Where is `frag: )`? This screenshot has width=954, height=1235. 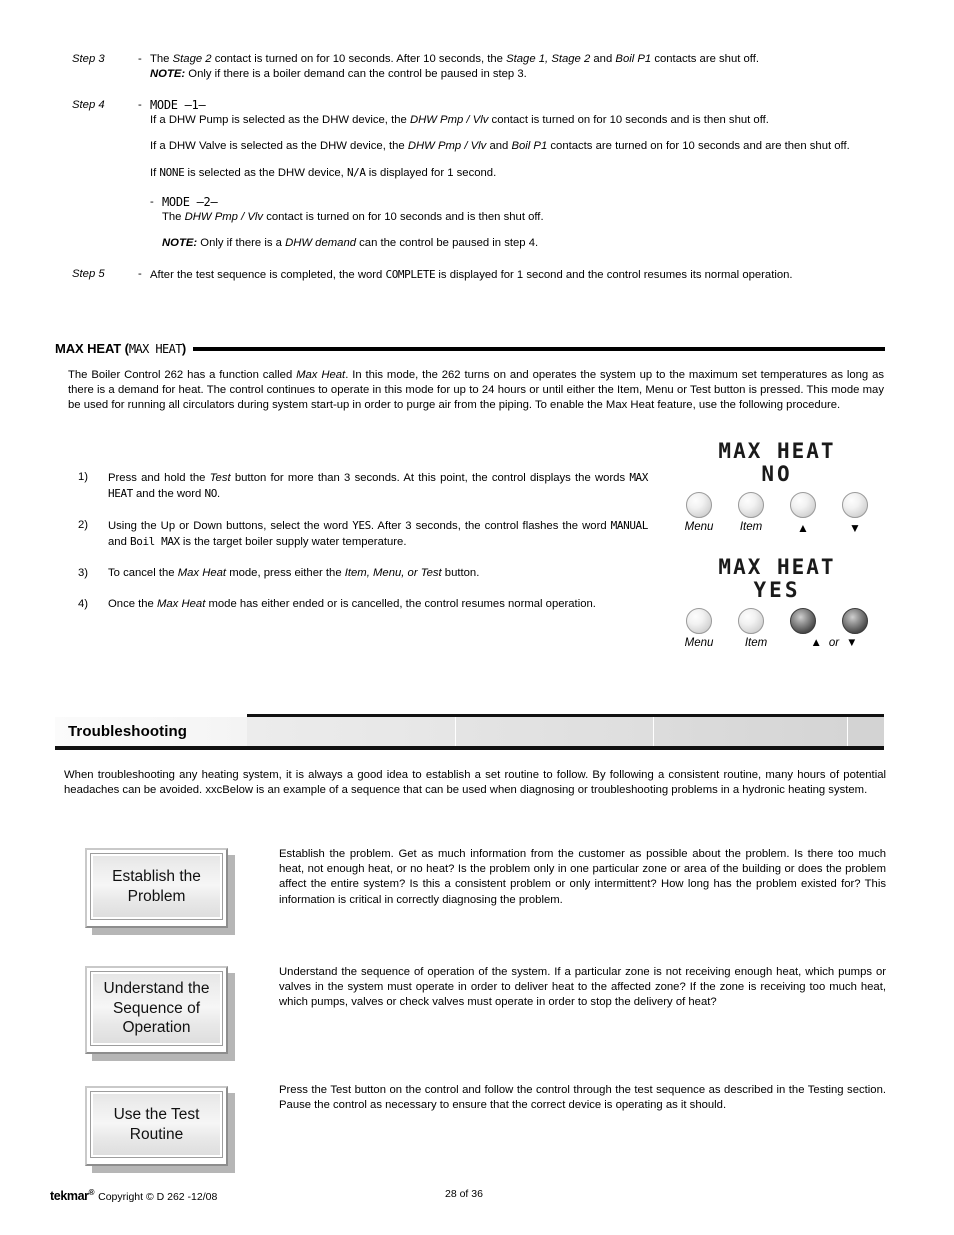
frag: ) is located at coordinates (184, 348).